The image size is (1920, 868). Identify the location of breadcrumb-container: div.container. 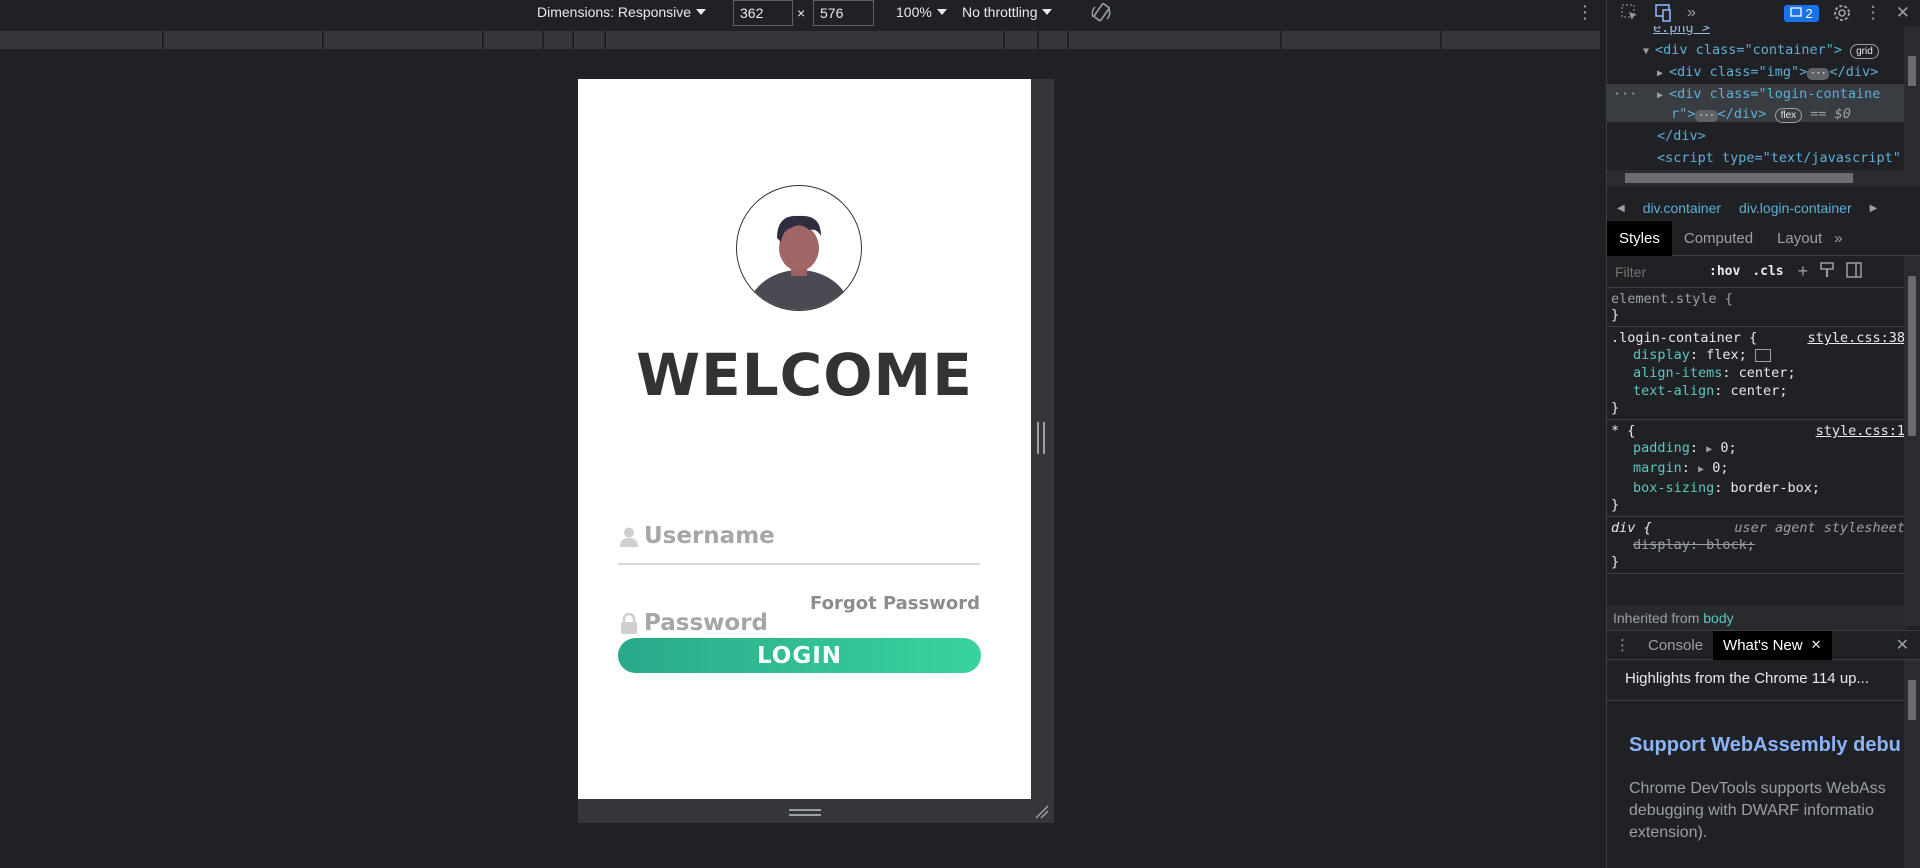
(1682, 208).